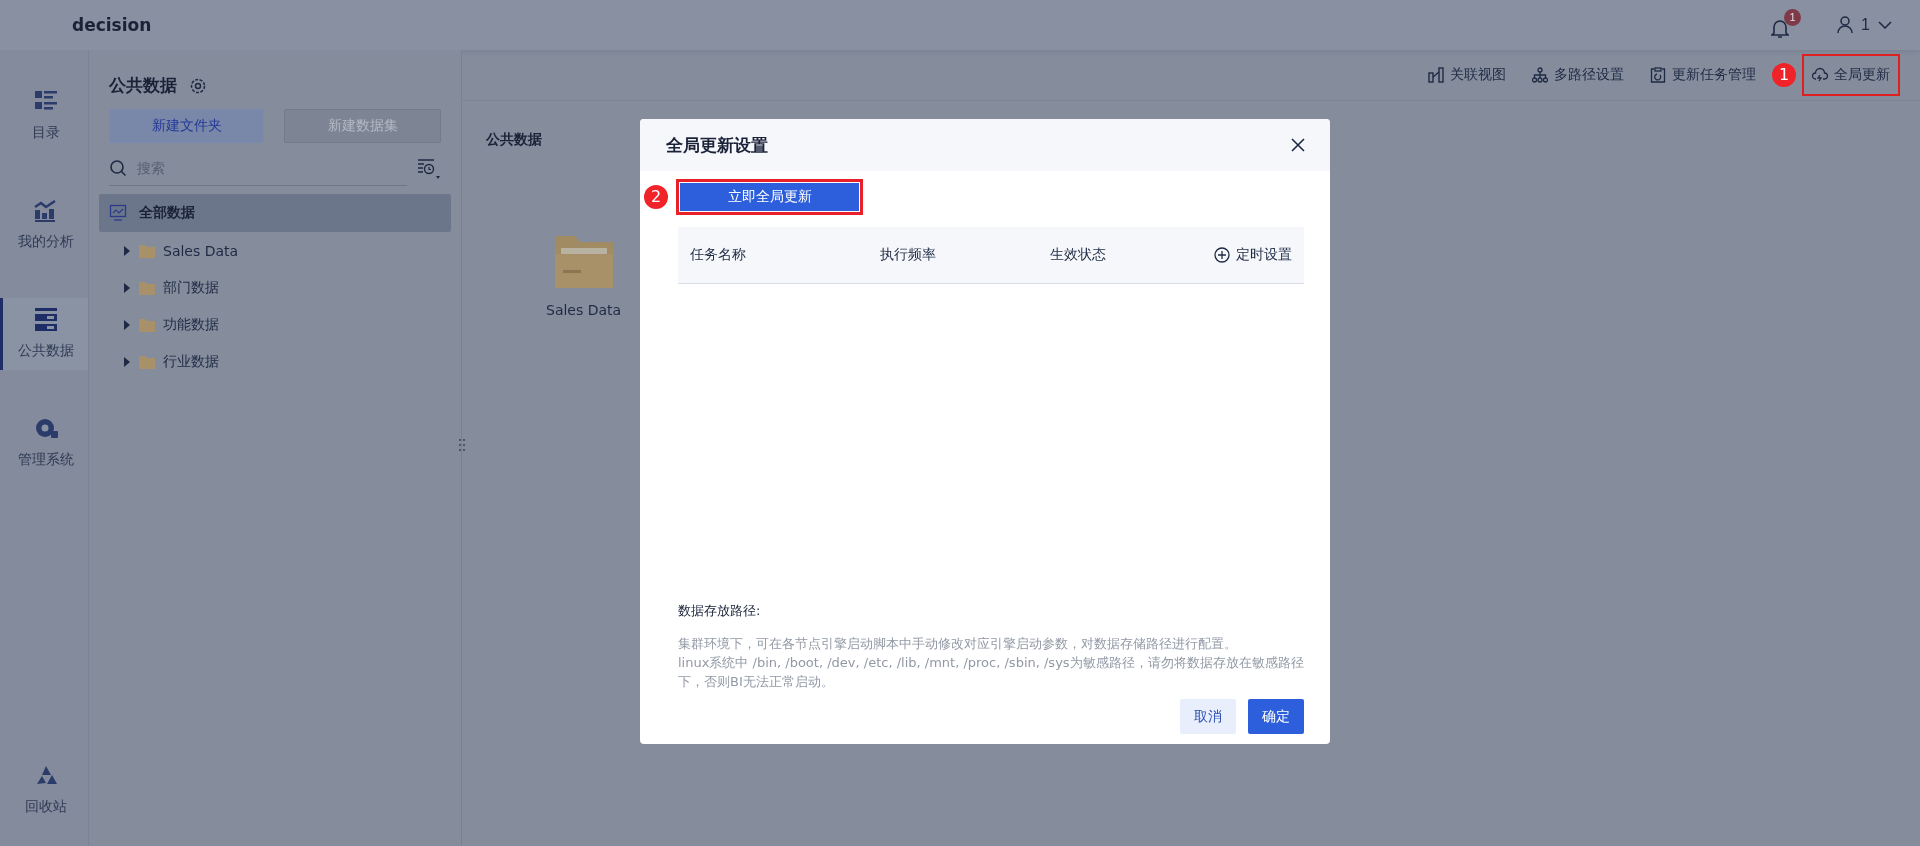 The image size is (1920, 846). What do you see at coordinates (908, 255) in the screenshot?
I see `column-header: 执行频率` at bounding box center [908, 255].